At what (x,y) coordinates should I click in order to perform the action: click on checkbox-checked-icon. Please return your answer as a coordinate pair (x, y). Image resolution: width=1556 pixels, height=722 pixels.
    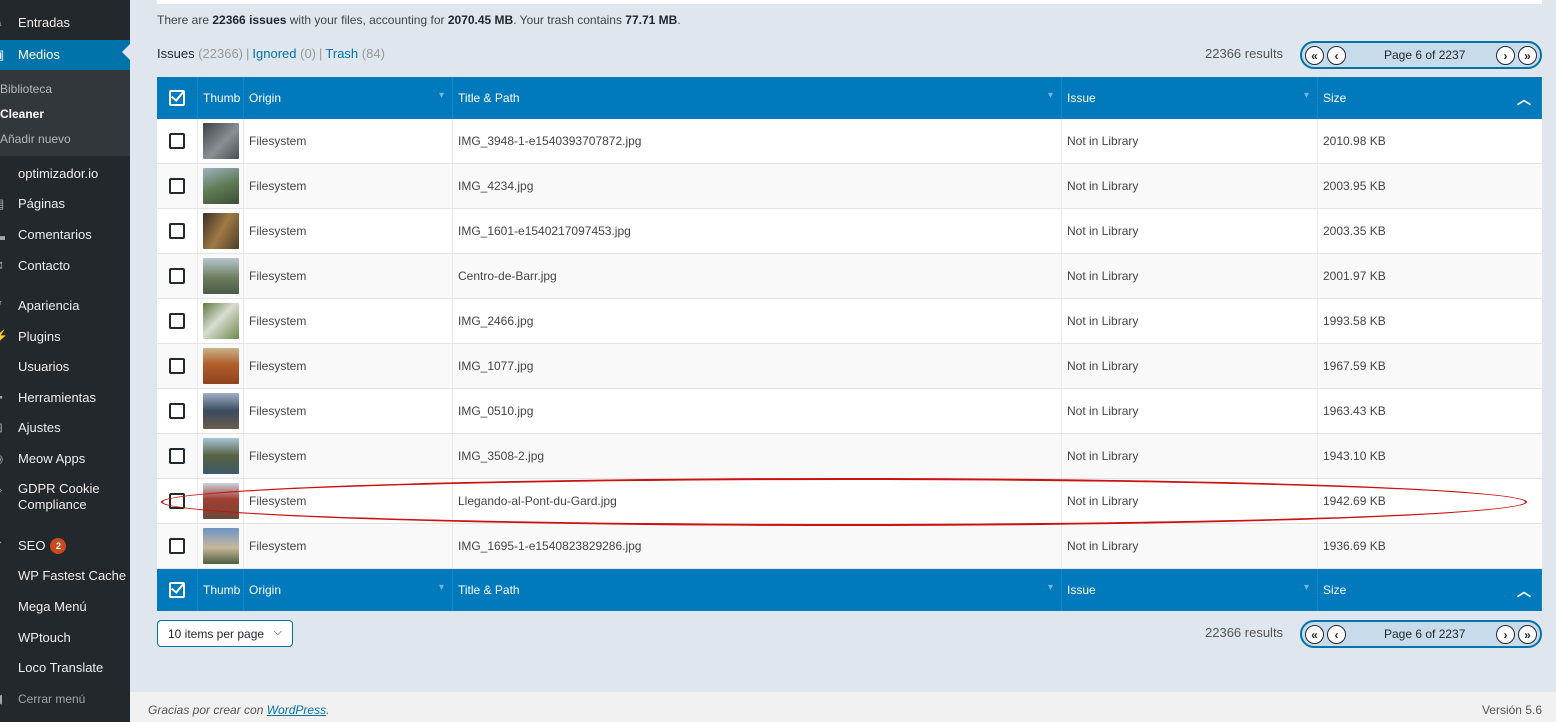
    Looking at the image, I should click on (177, 590).